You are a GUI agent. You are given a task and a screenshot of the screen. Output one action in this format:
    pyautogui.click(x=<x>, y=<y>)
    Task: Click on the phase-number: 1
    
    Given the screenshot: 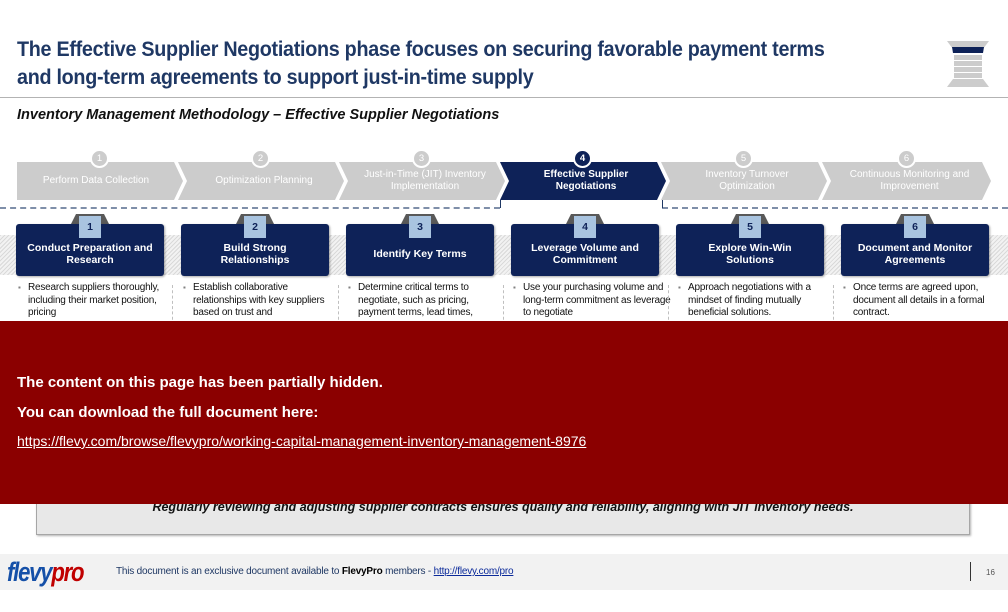 What is the action you would take?
    pyautogui.click(x=99, y=158)
    